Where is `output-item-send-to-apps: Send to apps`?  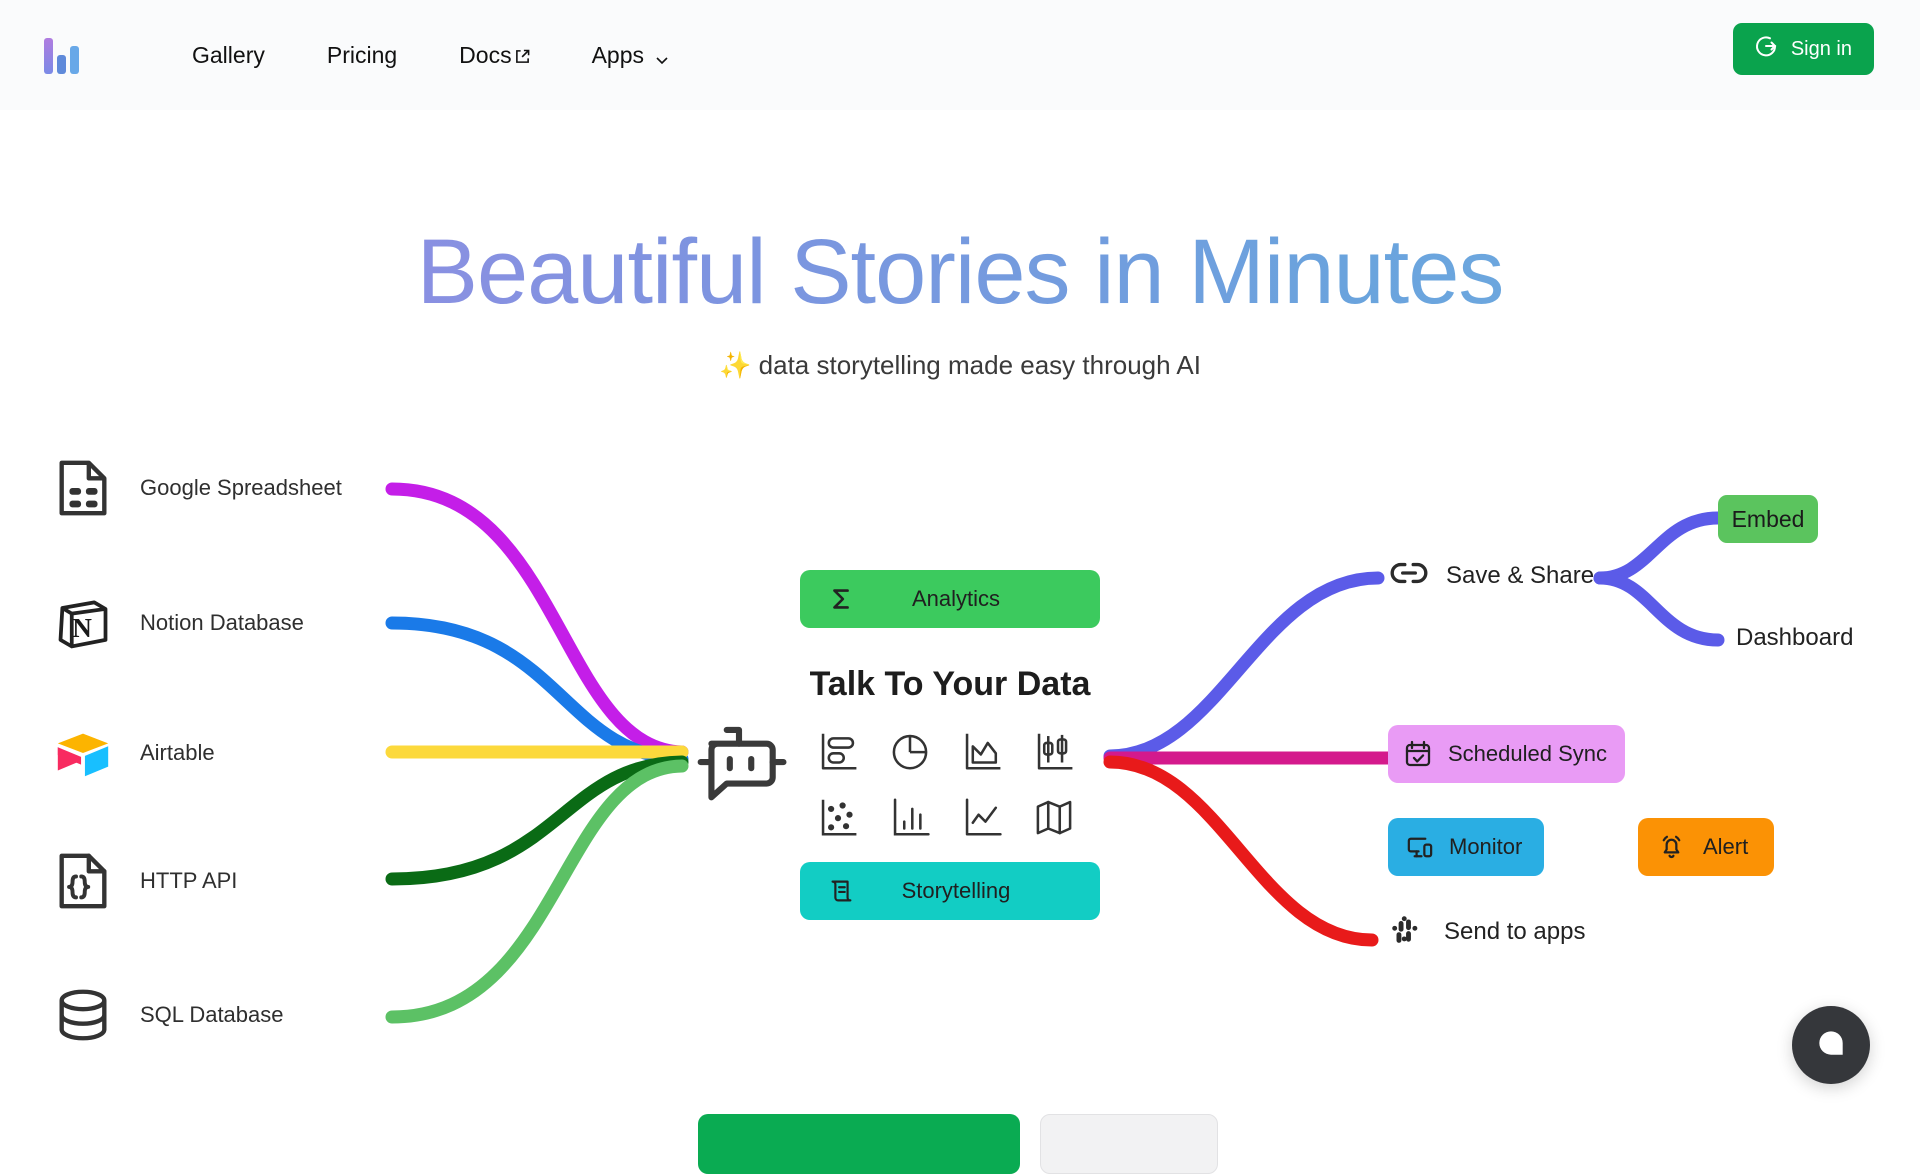 output-item-send-to-apps: Send to apps is located at coordinates (1486, 931).